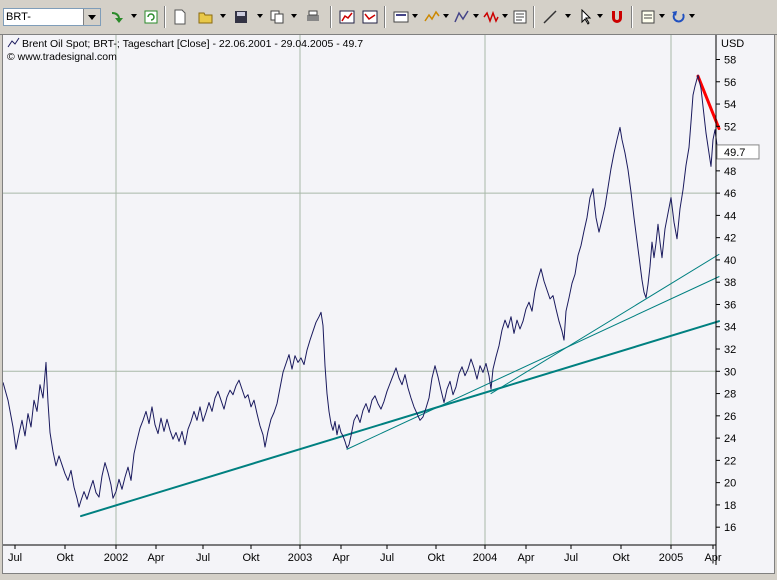  Describe the element at coordinates (241, 17) in the screenshot. I see `save-icon` at that location.